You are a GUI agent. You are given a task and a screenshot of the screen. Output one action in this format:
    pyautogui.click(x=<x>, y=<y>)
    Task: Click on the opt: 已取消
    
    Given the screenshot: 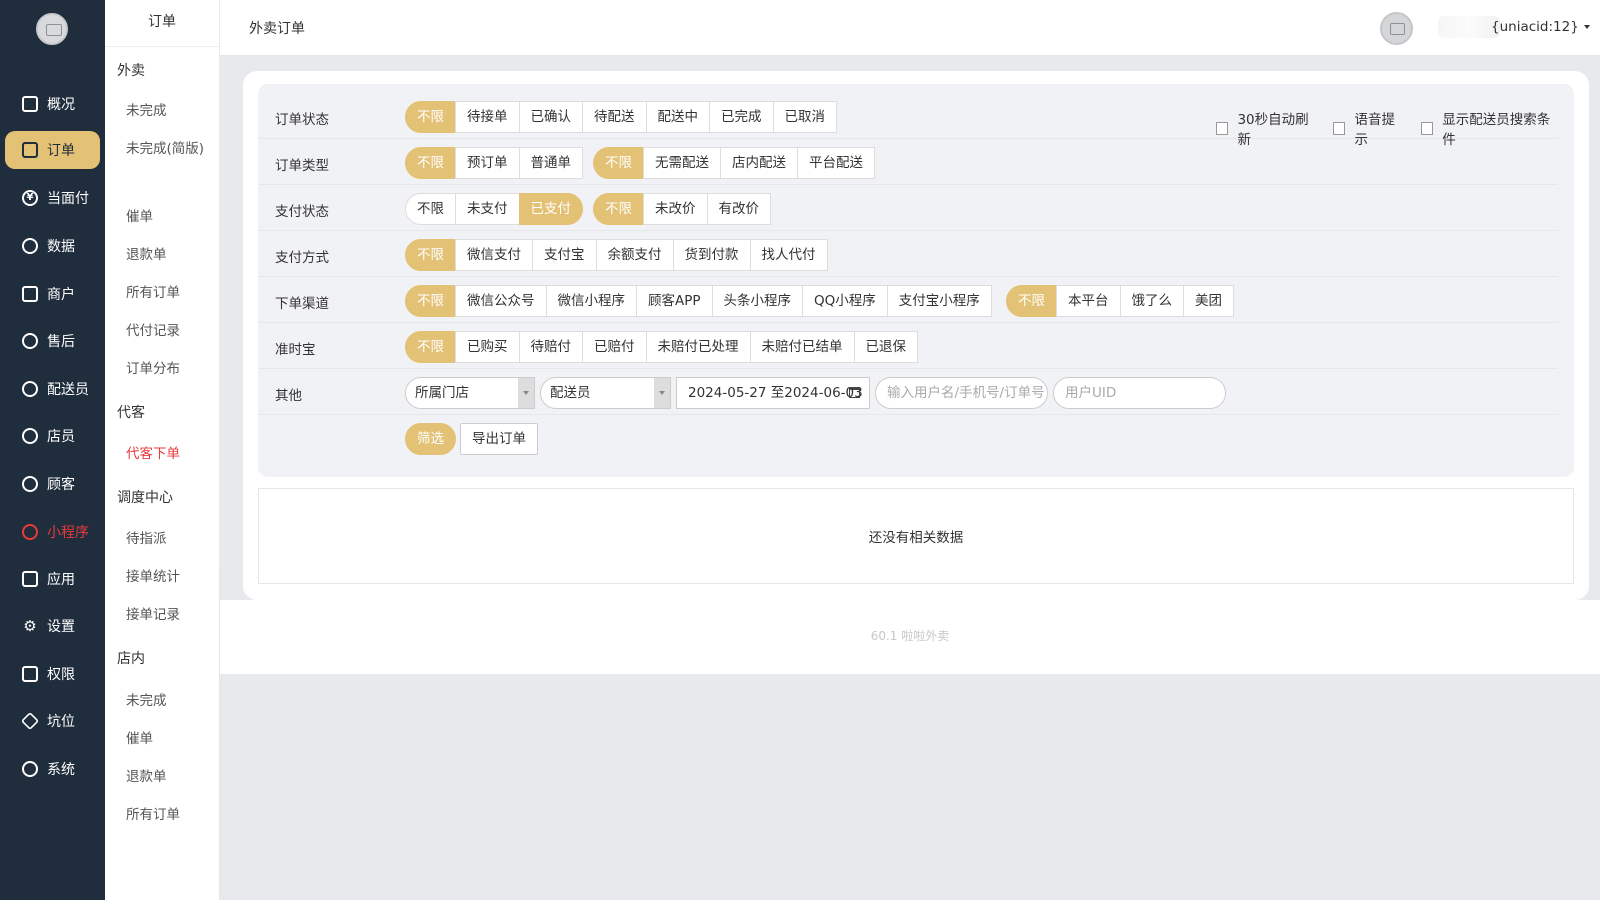 What is the action you would take?
    pyautogui.click(x=804, y=117)
    